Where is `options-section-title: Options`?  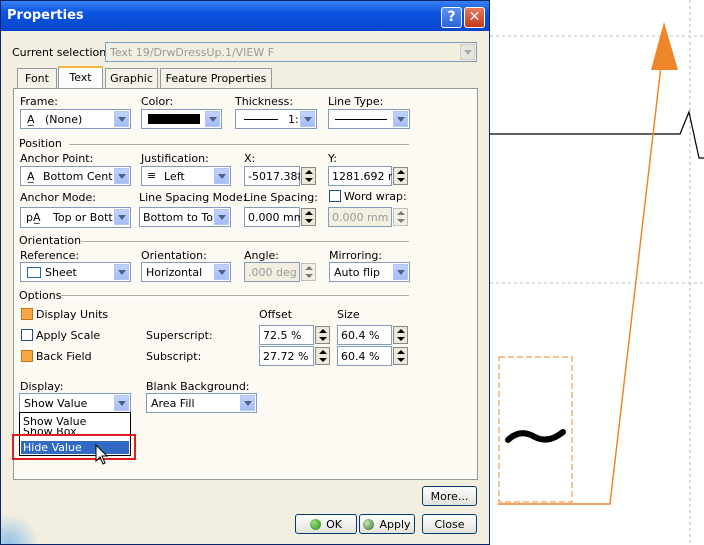
options-section-title: Options is located at coordinates (40, 295).